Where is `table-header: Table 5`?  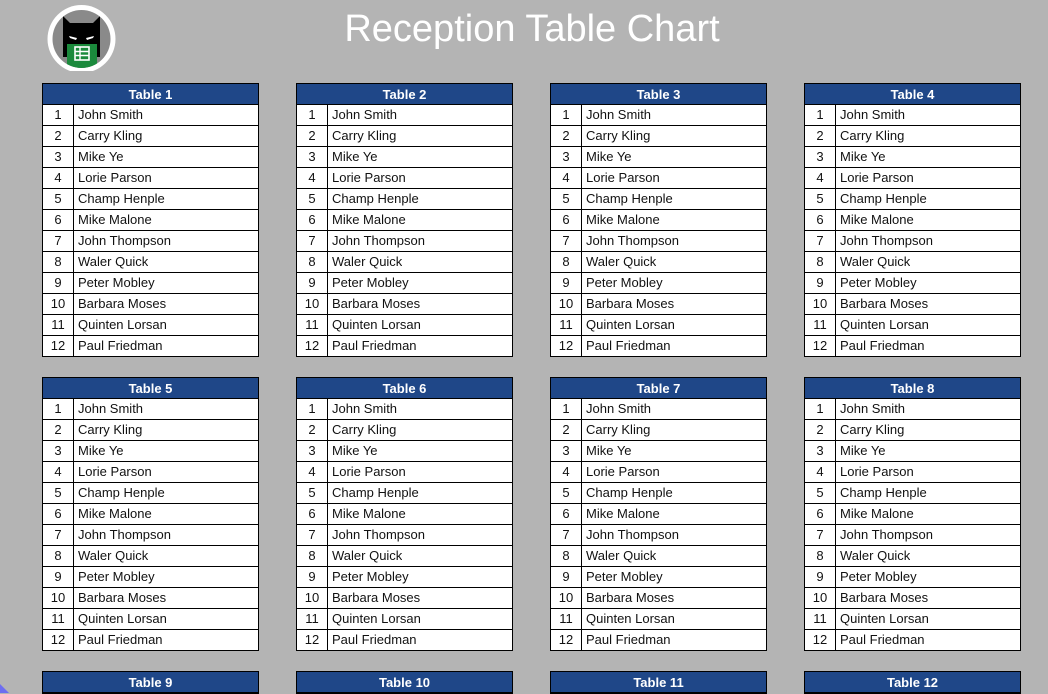
table-header: Table 5 is located at coordinates (150, 388).